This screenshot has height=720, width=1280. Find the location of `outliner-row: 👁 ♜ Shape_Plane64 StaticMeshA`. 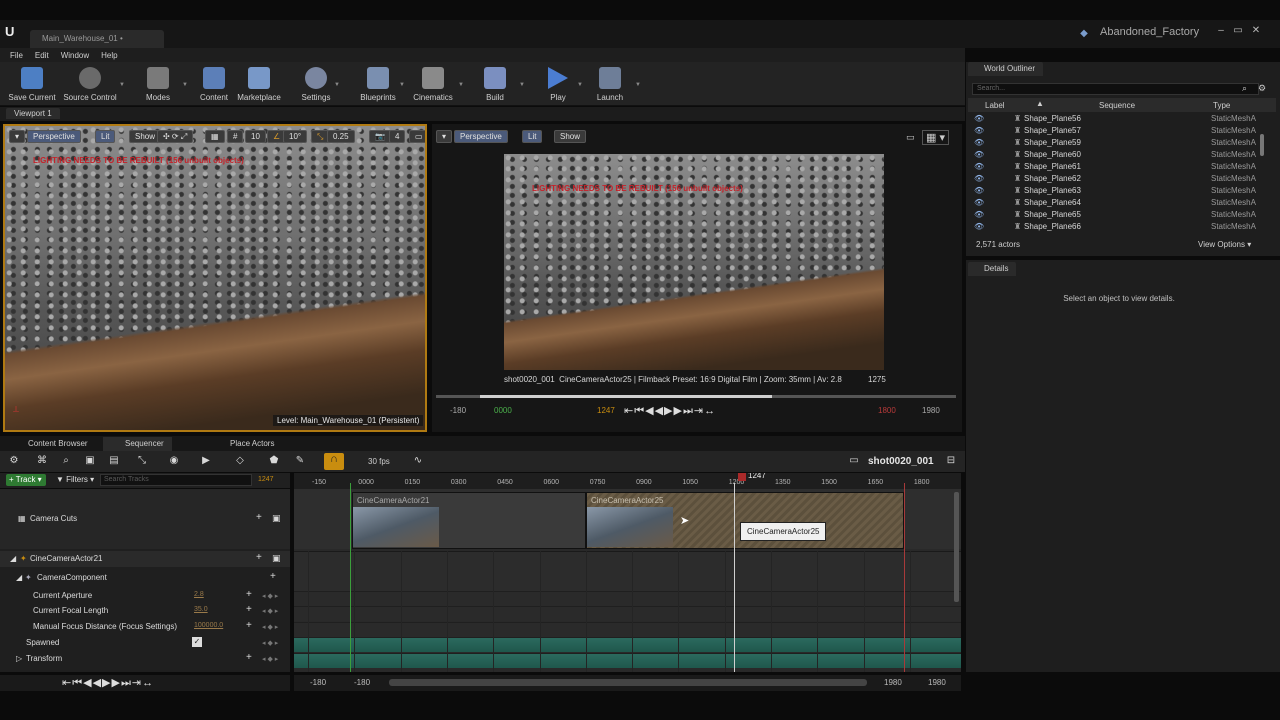

outliner-row: 👁 ♜ Shape_Plane64 StaticMeshA is located at coordinates (1115, 204).